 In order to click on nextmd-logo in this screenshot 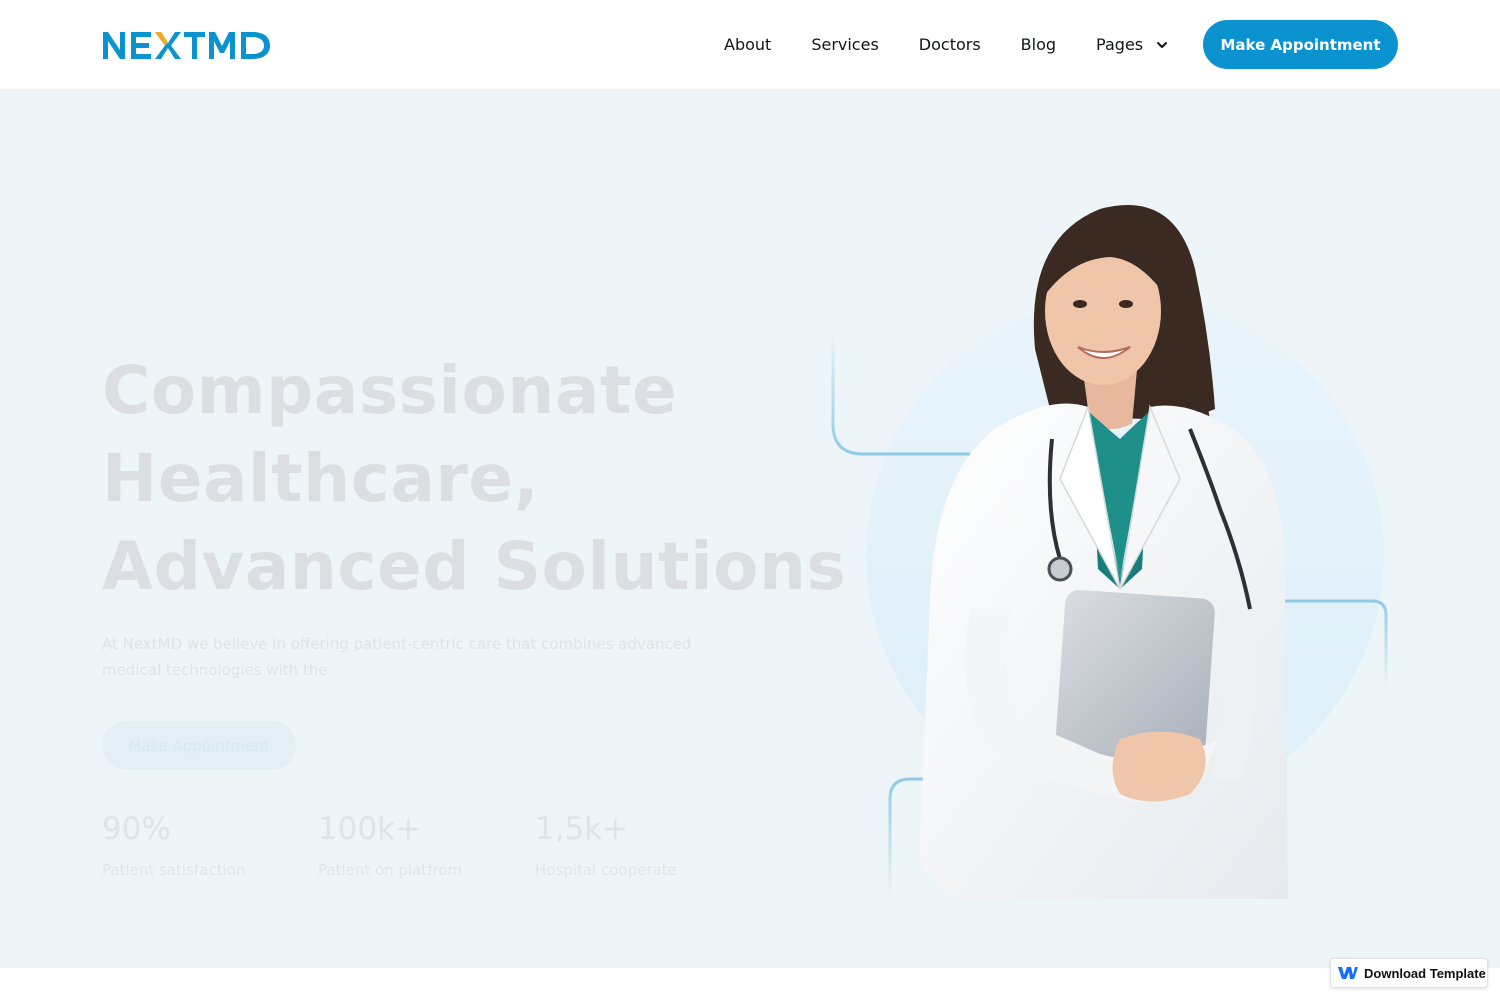, I will do `click(189, 45)`.